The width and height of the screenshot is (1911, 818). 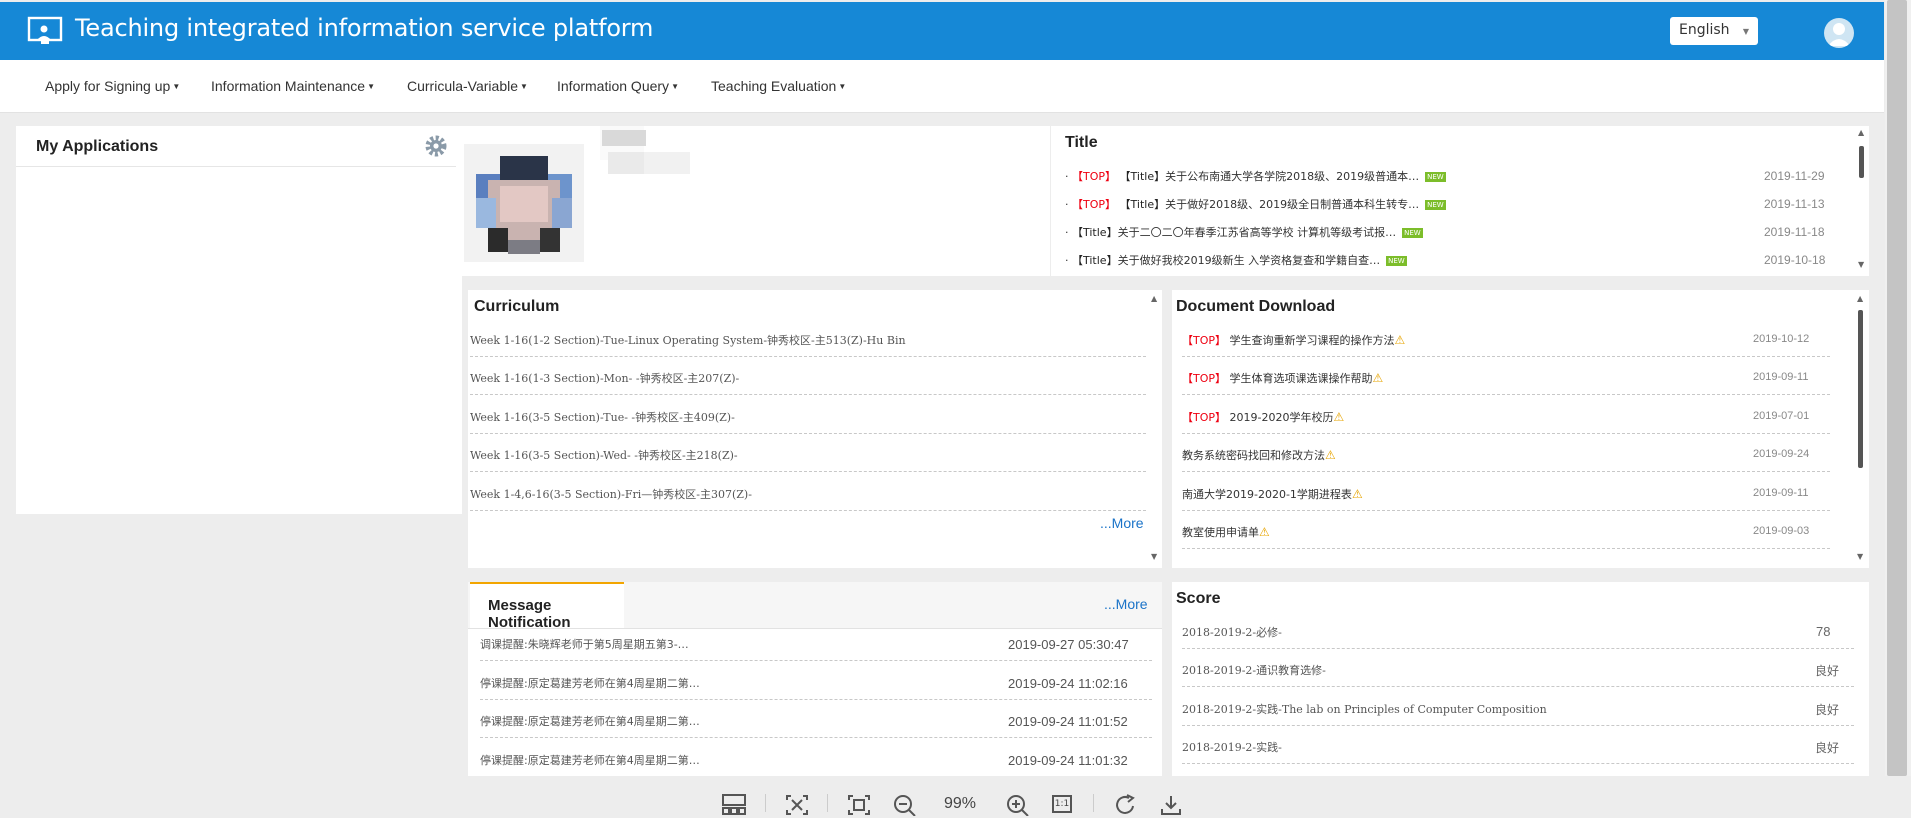 What do you see at coordinates (293, 86) in the screenshot?
I see `nav-information-maintenance: Information Maintenance ▼` at bounding box center [293, 86].